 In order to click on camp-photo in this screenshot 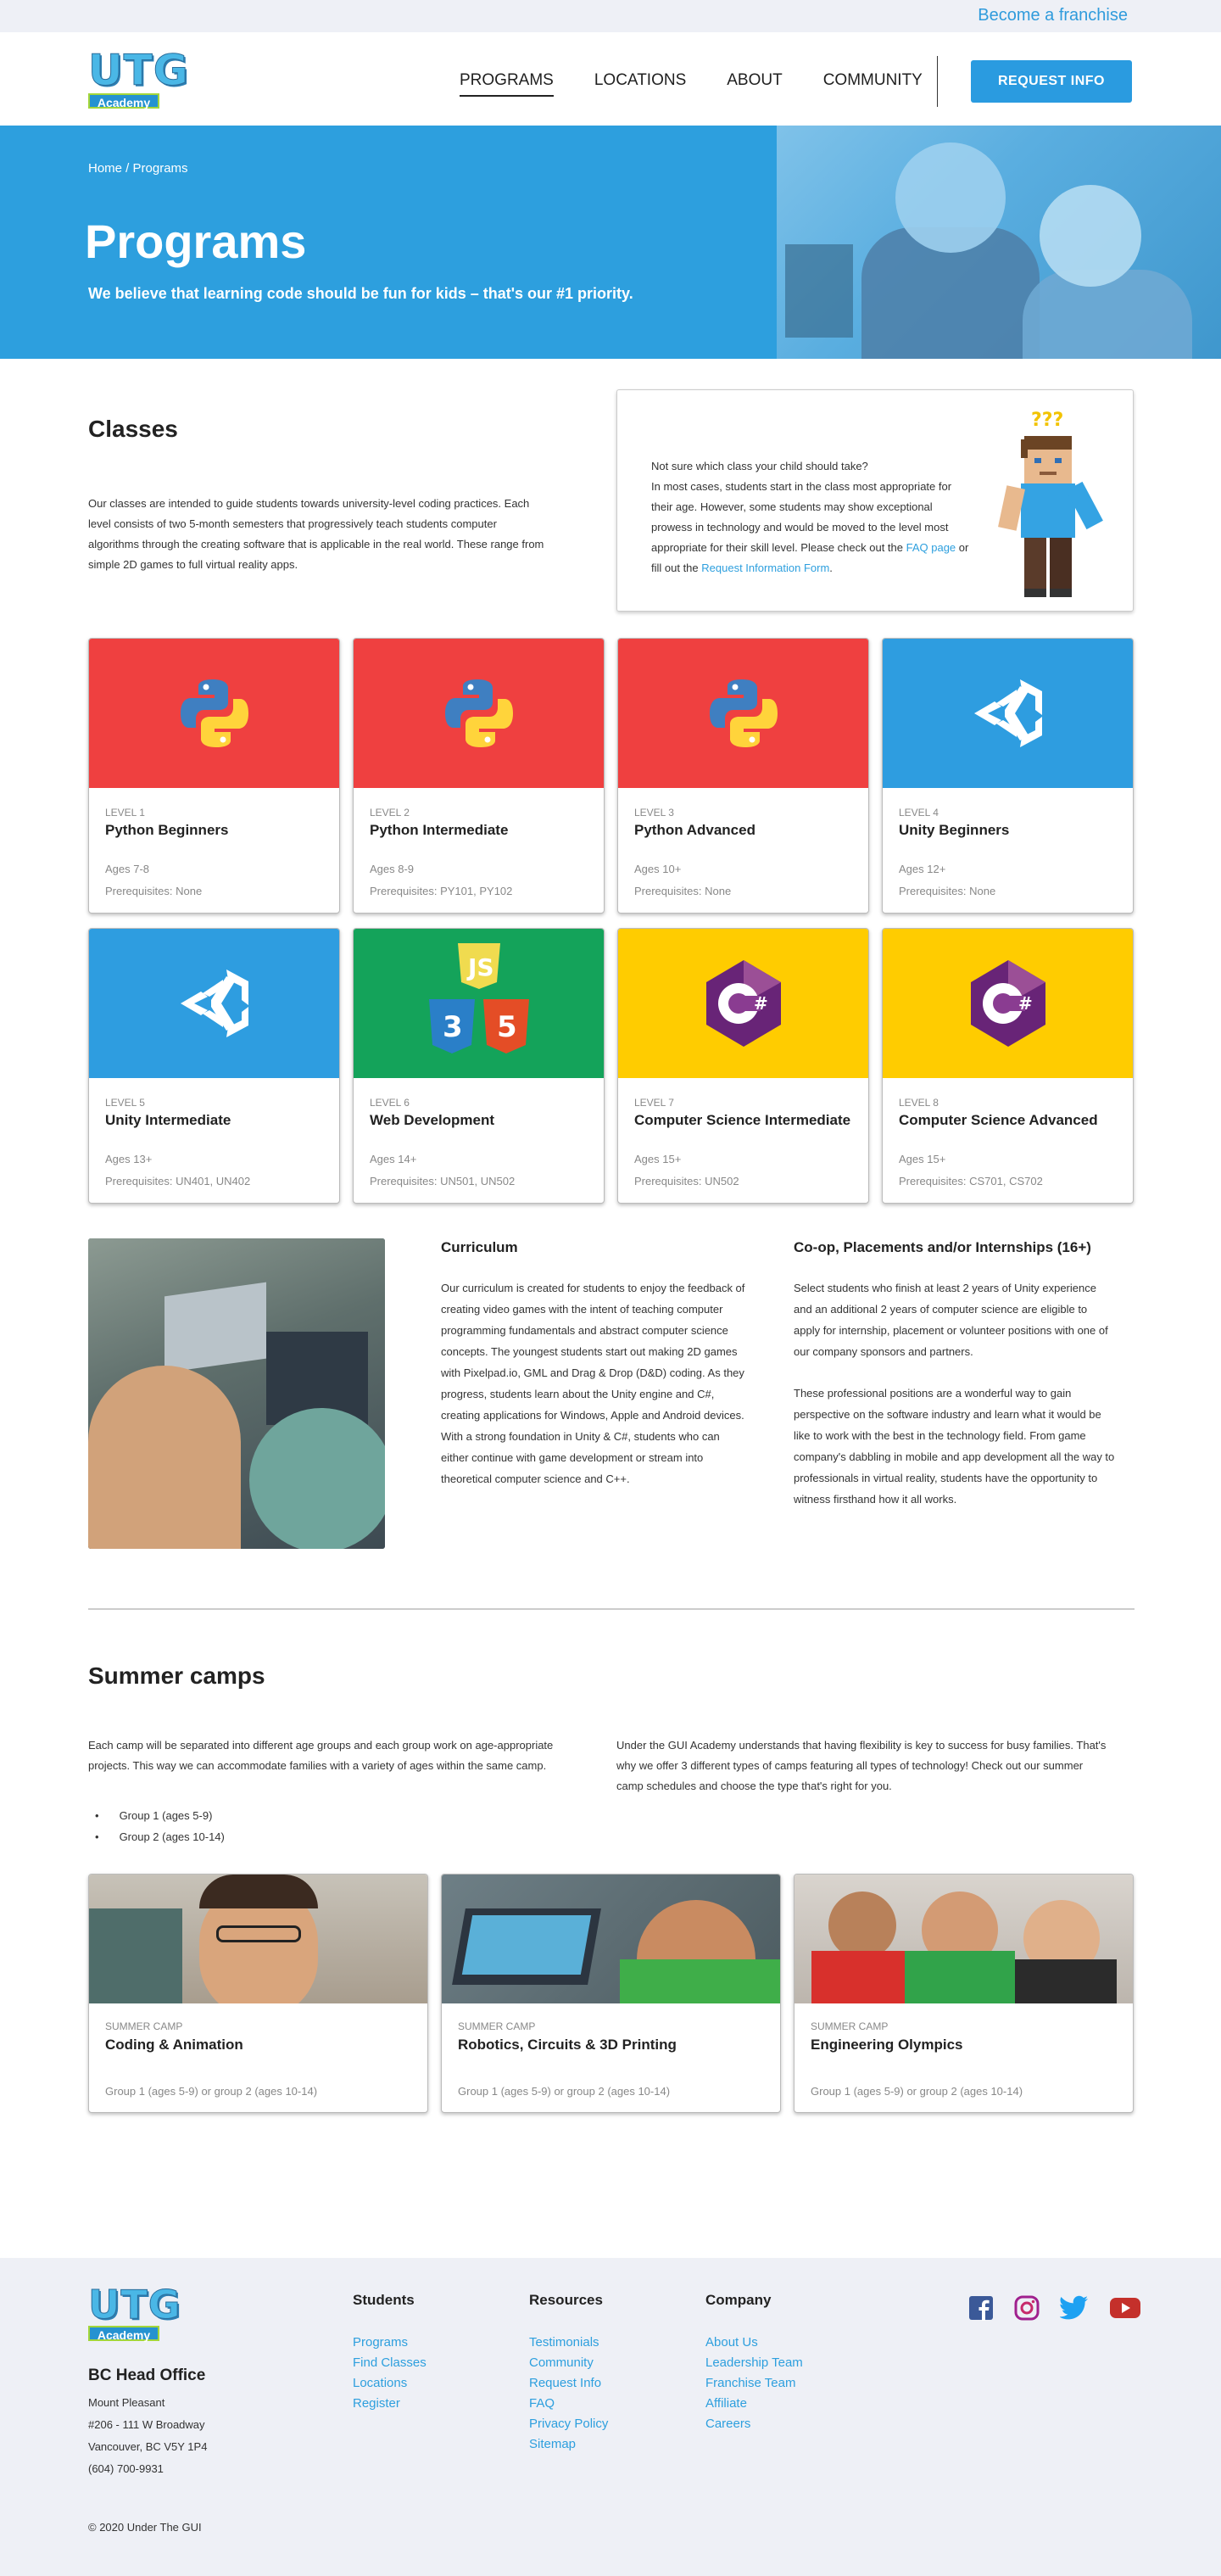, I will do `click(258, 1939)`.